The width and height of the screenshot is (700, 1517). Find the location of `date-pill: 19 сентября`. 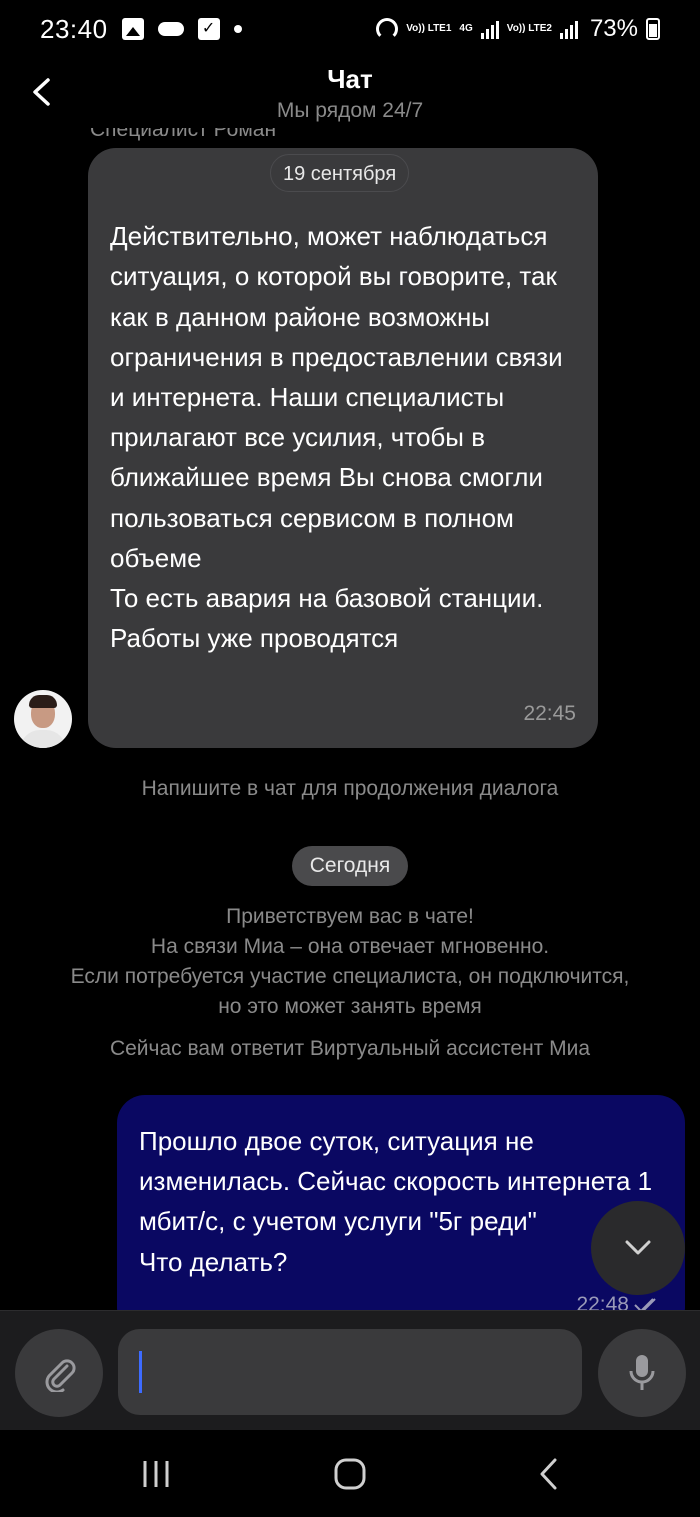

date-pill: 19 сентября is located at coordinates (340, 173).